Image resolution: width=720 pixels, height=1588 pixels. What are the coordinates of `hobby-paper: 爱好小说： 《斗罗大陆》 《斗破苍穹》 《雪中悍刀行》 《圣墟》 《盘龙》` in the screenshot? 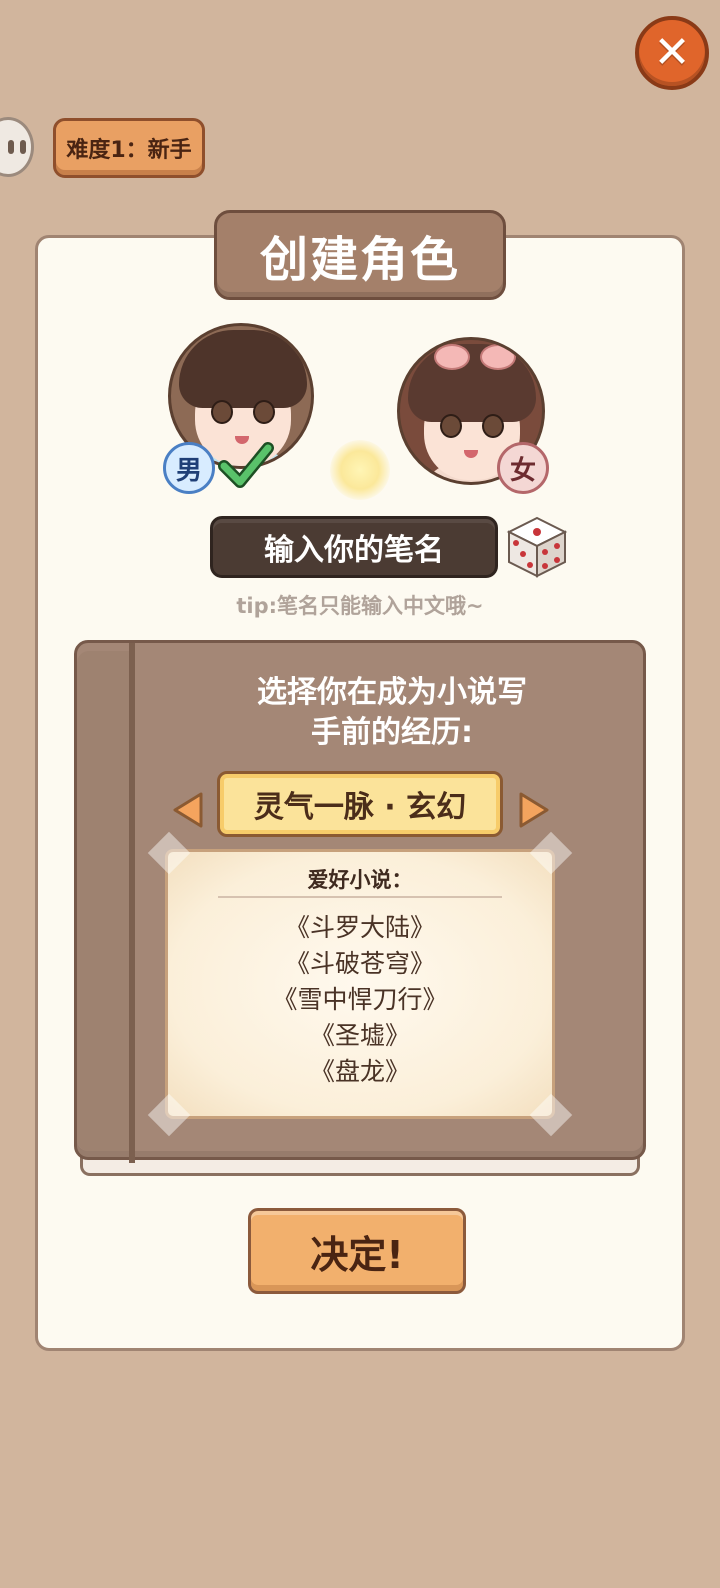 It's located at (360, 984).